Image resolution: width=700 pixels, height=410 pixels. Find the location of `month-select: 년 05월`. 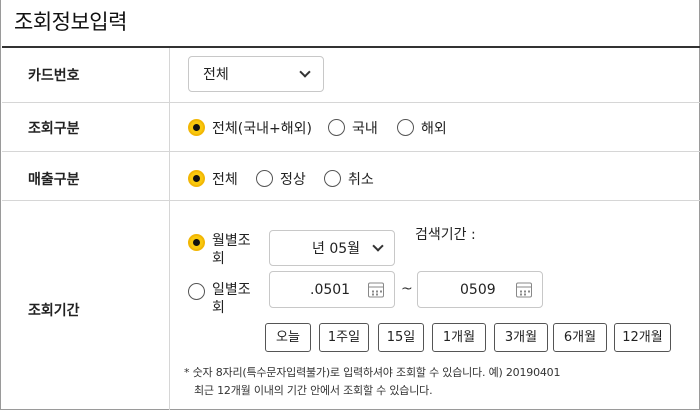

month-select: 년 05월 is located at coordinates (332, 248).